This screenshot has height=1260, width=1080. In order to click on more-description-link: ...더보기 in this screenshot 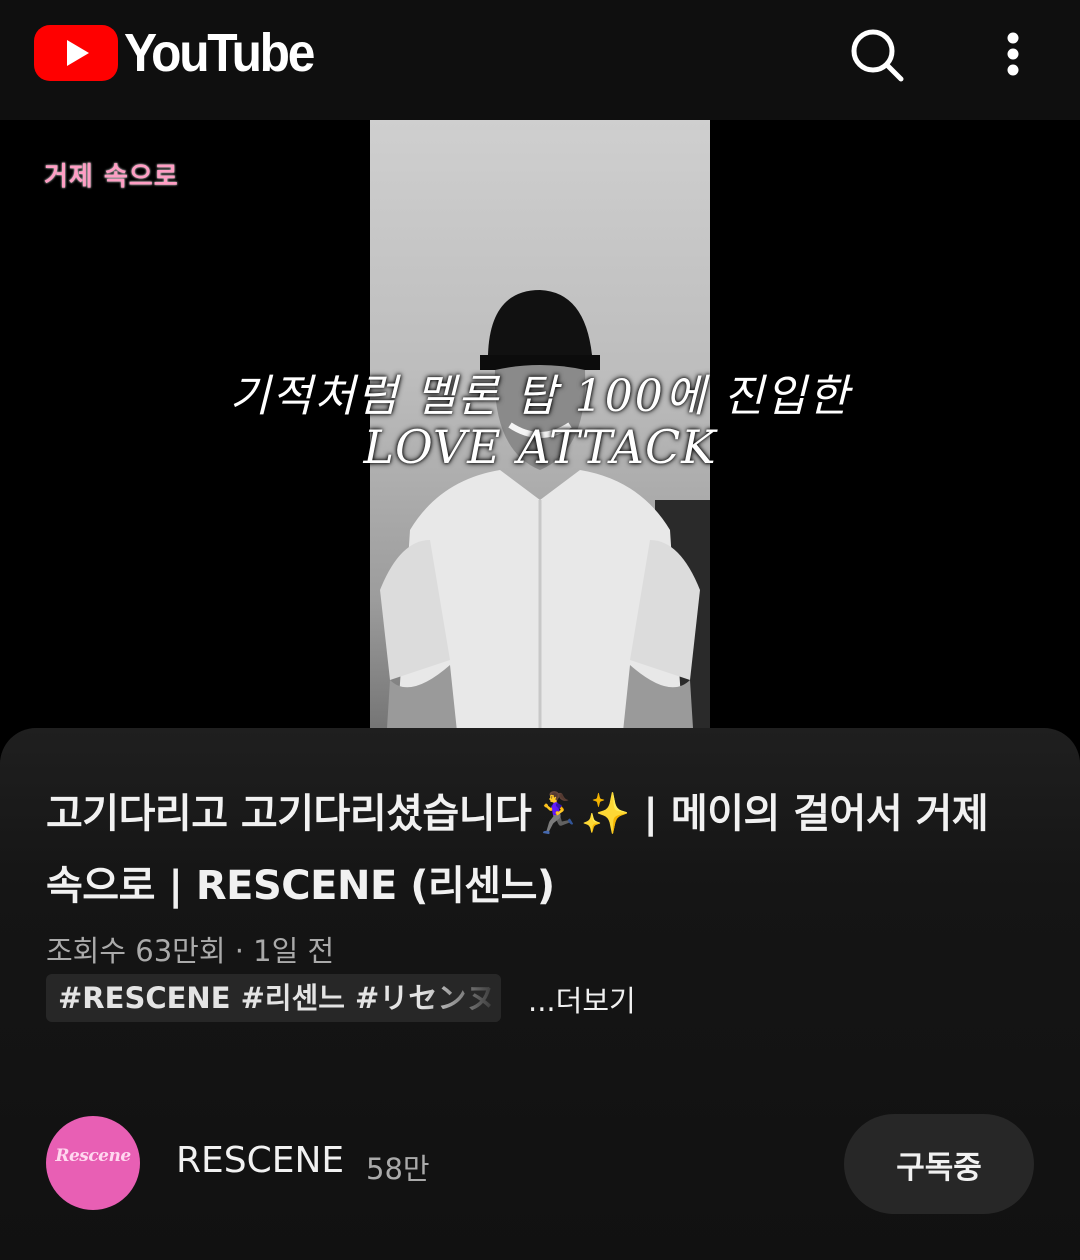, I will do `click(582, 999)`.